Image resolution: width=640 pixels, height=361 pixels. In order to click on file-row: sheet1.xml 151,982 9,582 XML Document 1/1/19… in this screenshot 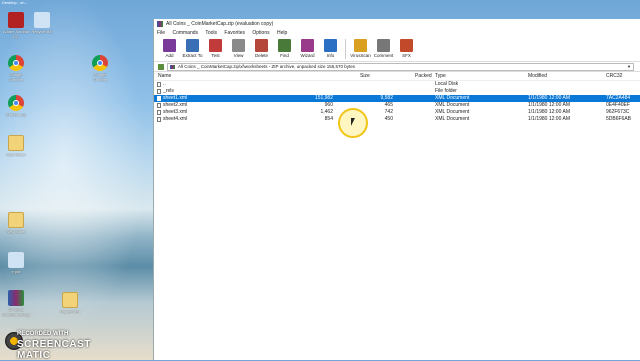, I will do `click(397, 98)`.